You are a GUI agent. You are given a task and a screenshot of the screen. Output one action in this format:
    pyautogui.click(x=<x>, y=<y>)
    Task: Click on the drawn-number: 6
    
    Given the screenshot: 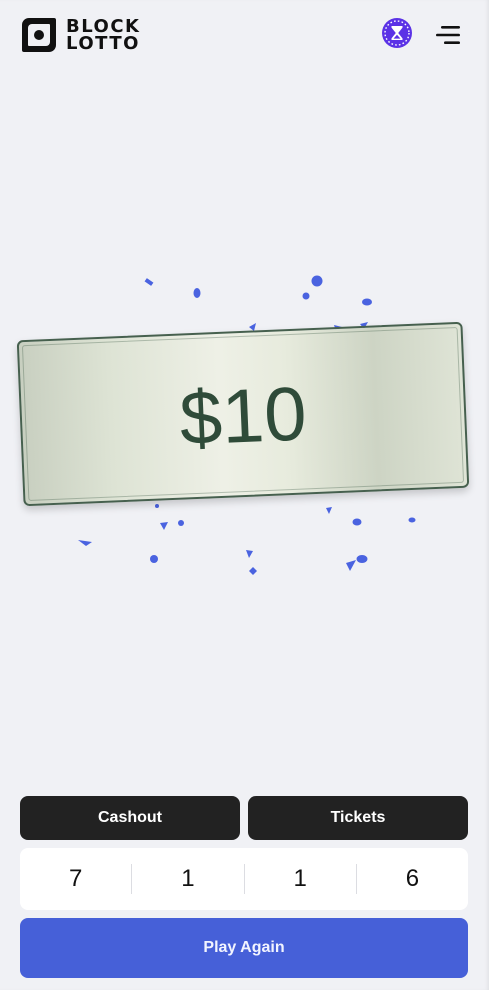 What is the action you would take?
    pyautogui.click(x=411, y=879)
    